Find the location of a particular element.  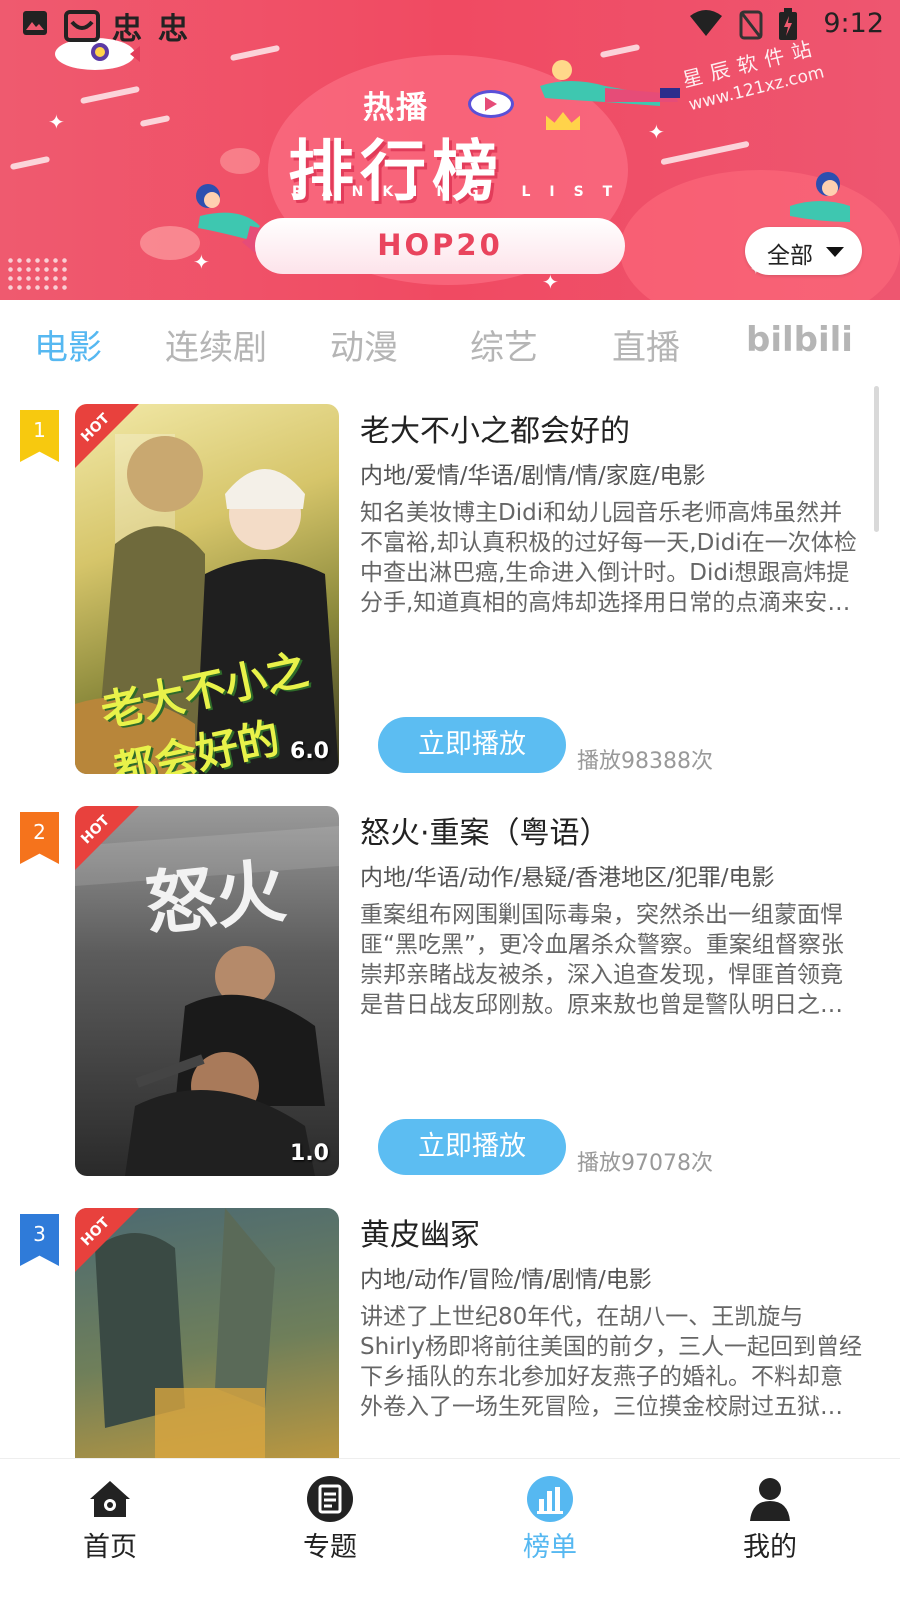

banner-blob is located at coordinates (240, 161).